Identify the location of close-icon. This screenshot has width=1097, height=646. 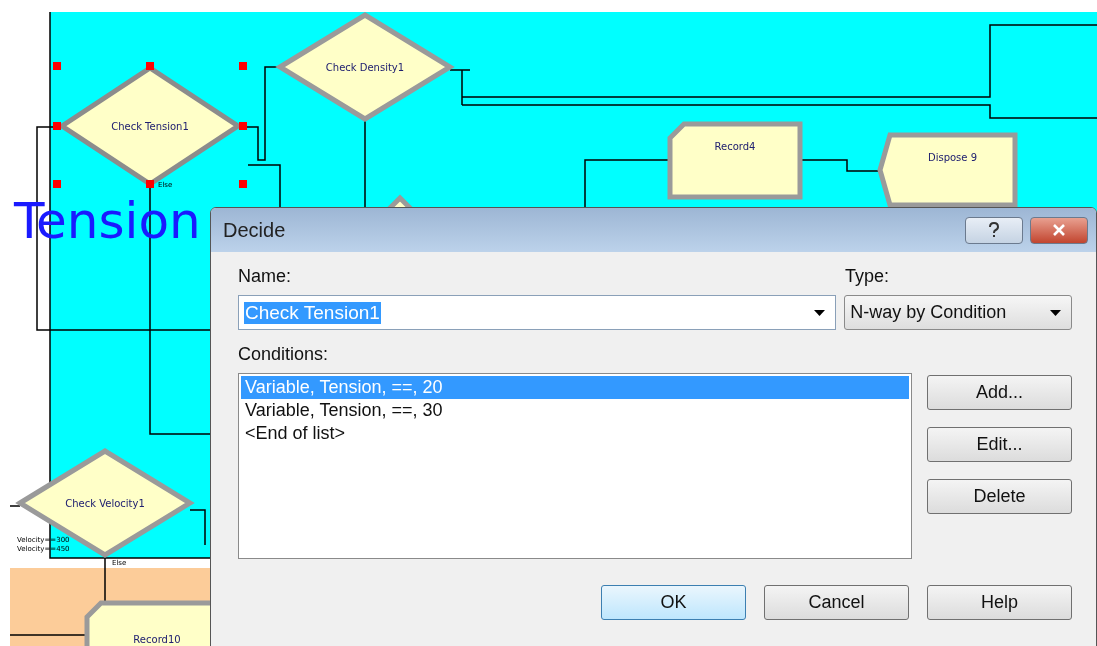
(1059, 230).